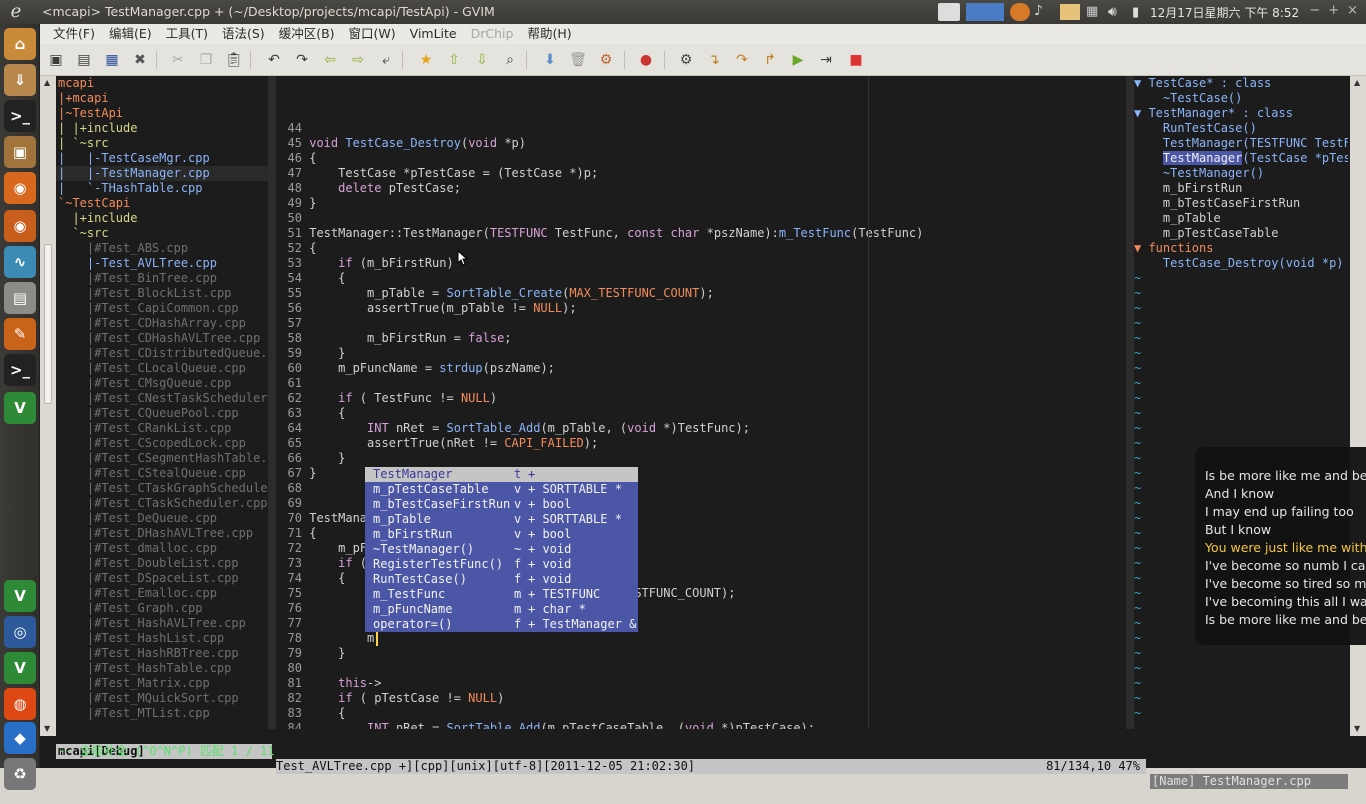 This screenshot has height=804, width=1366. I want to click on code-line: 82 if ( pTestCase != NULL), so click(704, 698).